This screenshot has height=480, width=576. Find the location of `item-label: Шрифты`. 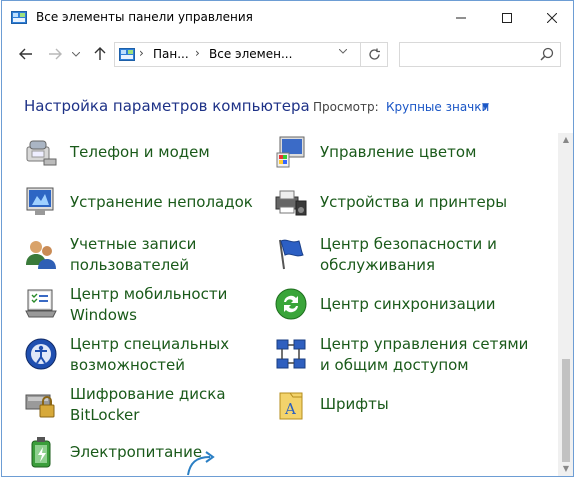

item-label: Шрифты is located at coordinates (354, 404).